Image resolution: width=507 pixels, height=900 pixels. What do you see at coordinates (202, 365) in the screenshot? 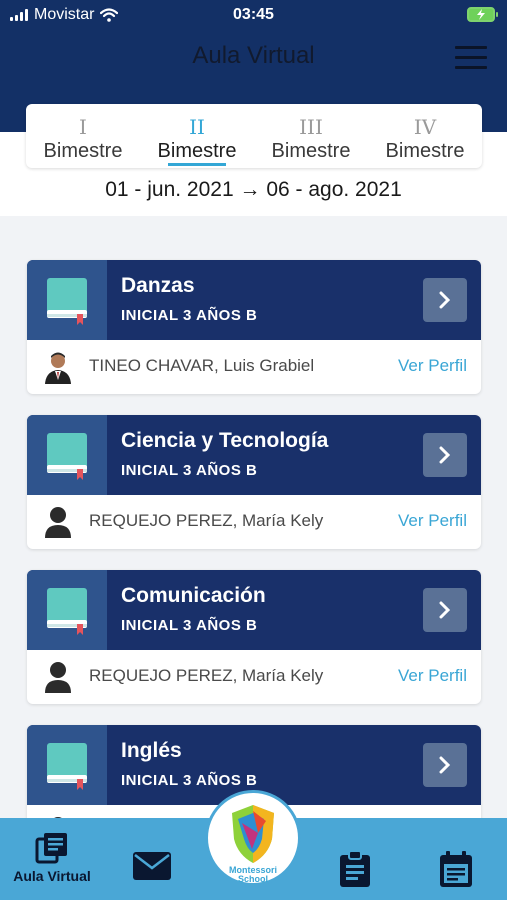
I see `teacher-name: TINEO CHAVAR, Luis Grabiel` at bounding box center [202, 365].